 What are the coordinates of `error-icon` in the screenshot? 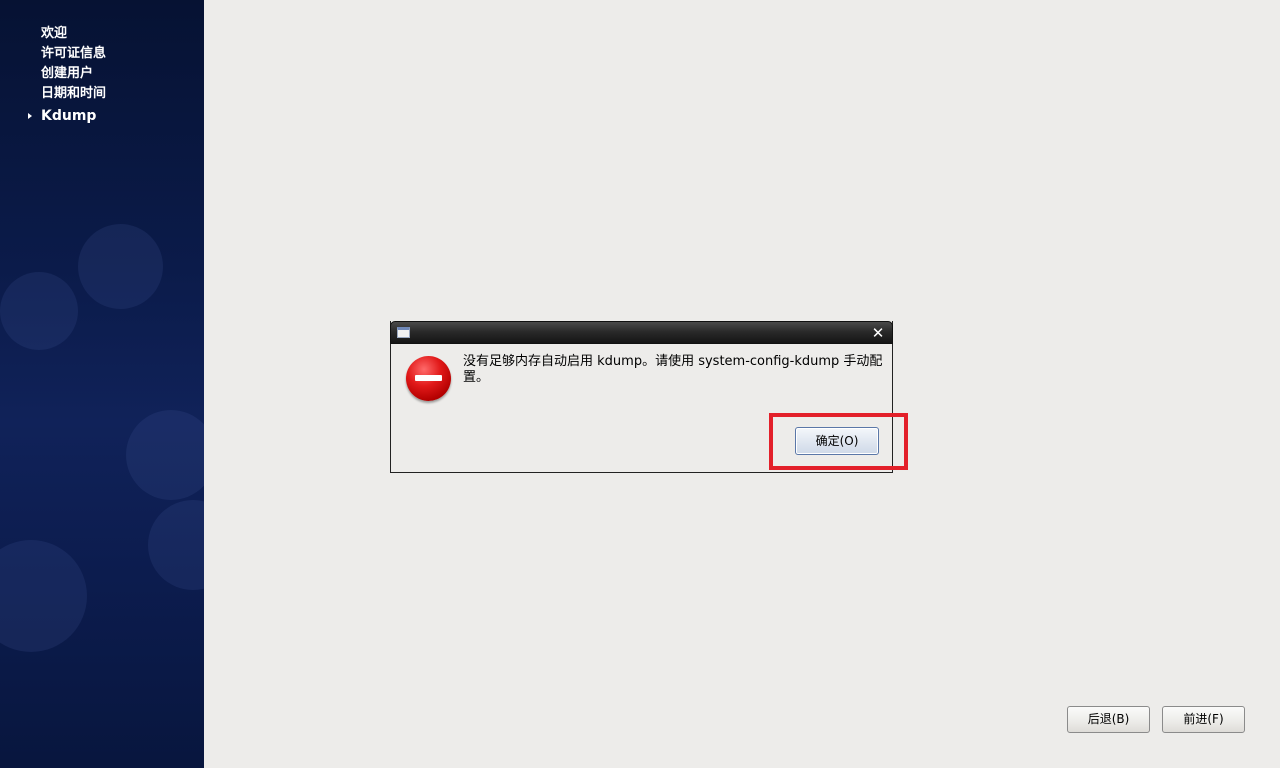 It's located at (428, 378).